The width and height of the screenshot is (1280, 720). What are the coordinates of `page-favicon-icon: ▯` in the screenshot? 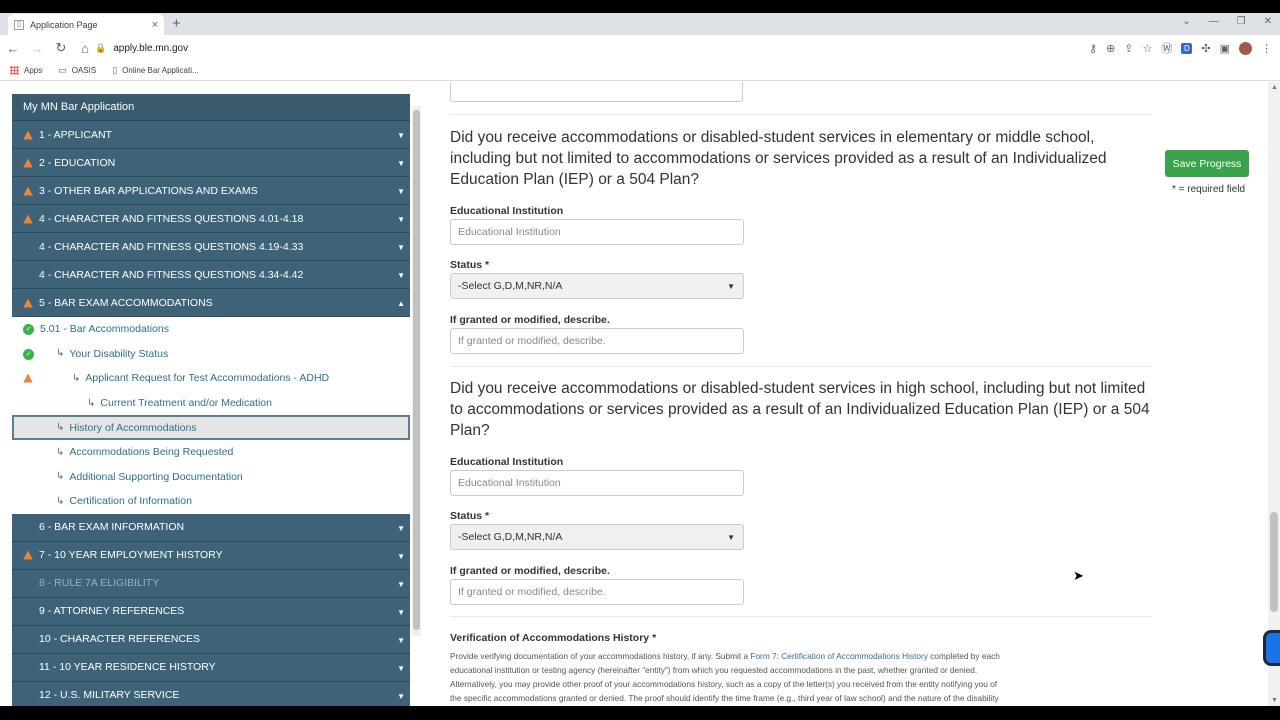 It's located at (19, 24).